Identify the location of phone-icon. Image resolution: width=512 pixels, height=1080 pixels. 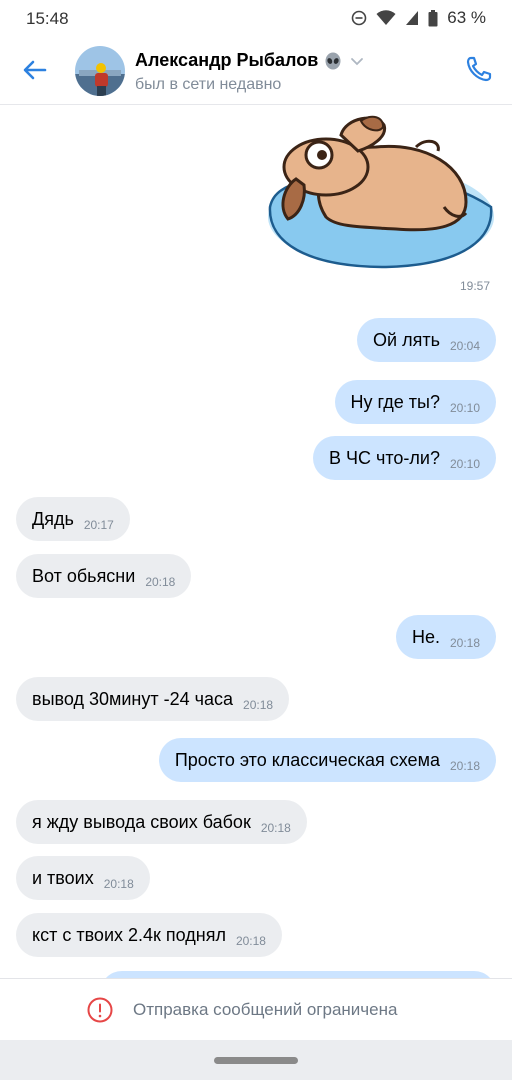
(479, 69).